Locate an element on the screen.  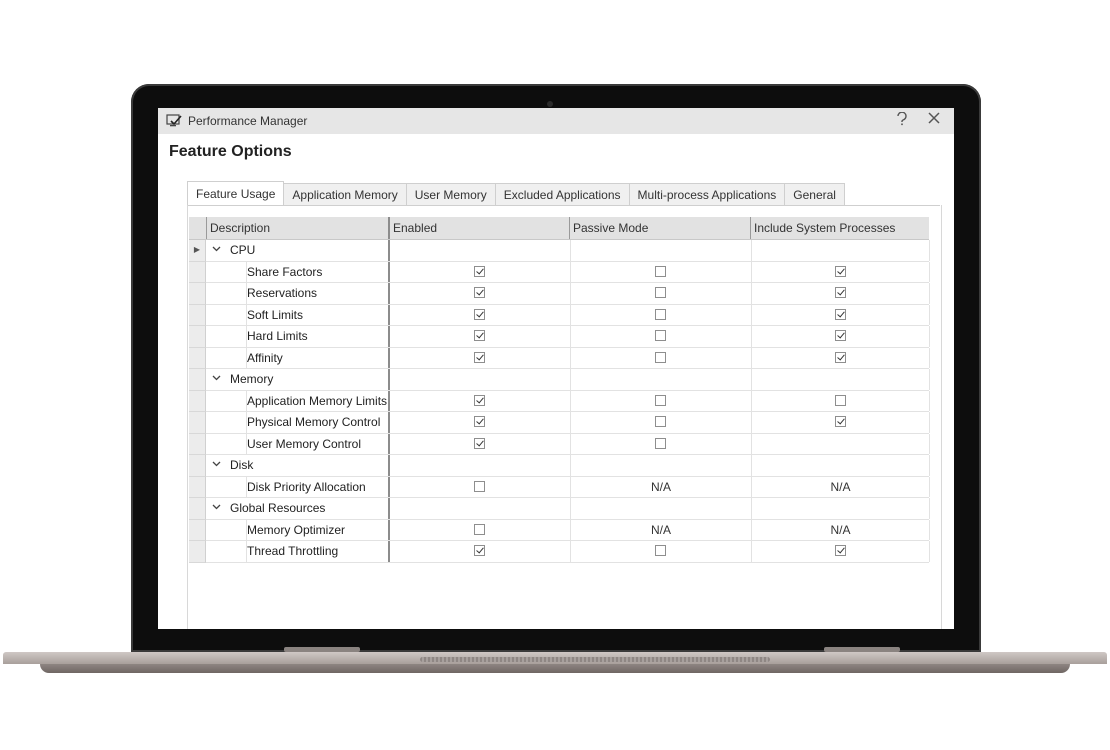
description-cell: User Memory Control is located at coordinates (297, 443).